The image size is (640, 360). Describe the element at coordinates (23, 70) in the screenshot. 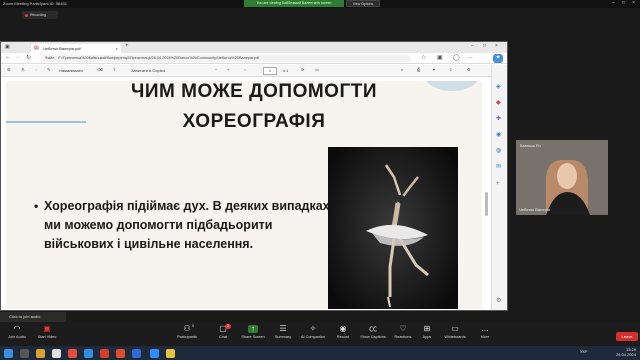

I see `text-icon: Ａ` at that location.